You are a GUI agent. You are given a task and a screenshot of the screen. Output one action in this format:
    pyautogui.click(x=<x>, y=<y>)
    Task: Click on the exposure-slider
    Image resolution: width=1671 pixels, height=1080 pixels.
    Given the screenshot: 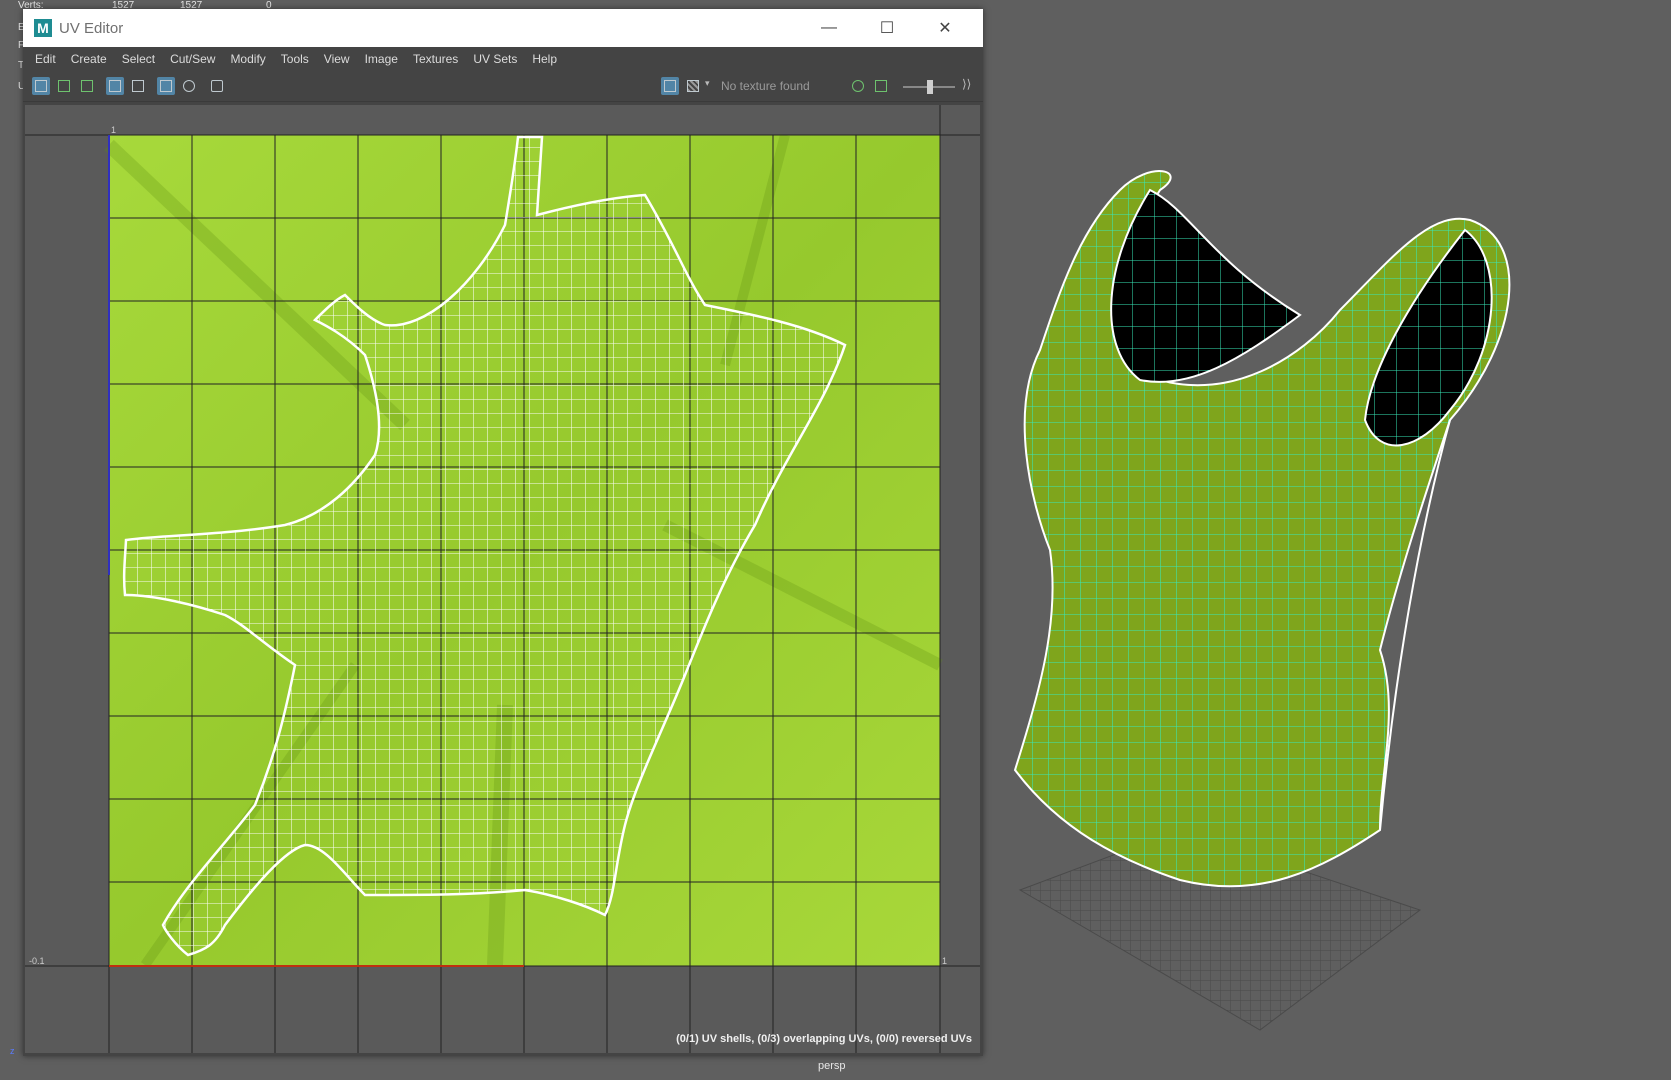 What is the action you would take?
    pyautogui.click(x=929, y=87)
    